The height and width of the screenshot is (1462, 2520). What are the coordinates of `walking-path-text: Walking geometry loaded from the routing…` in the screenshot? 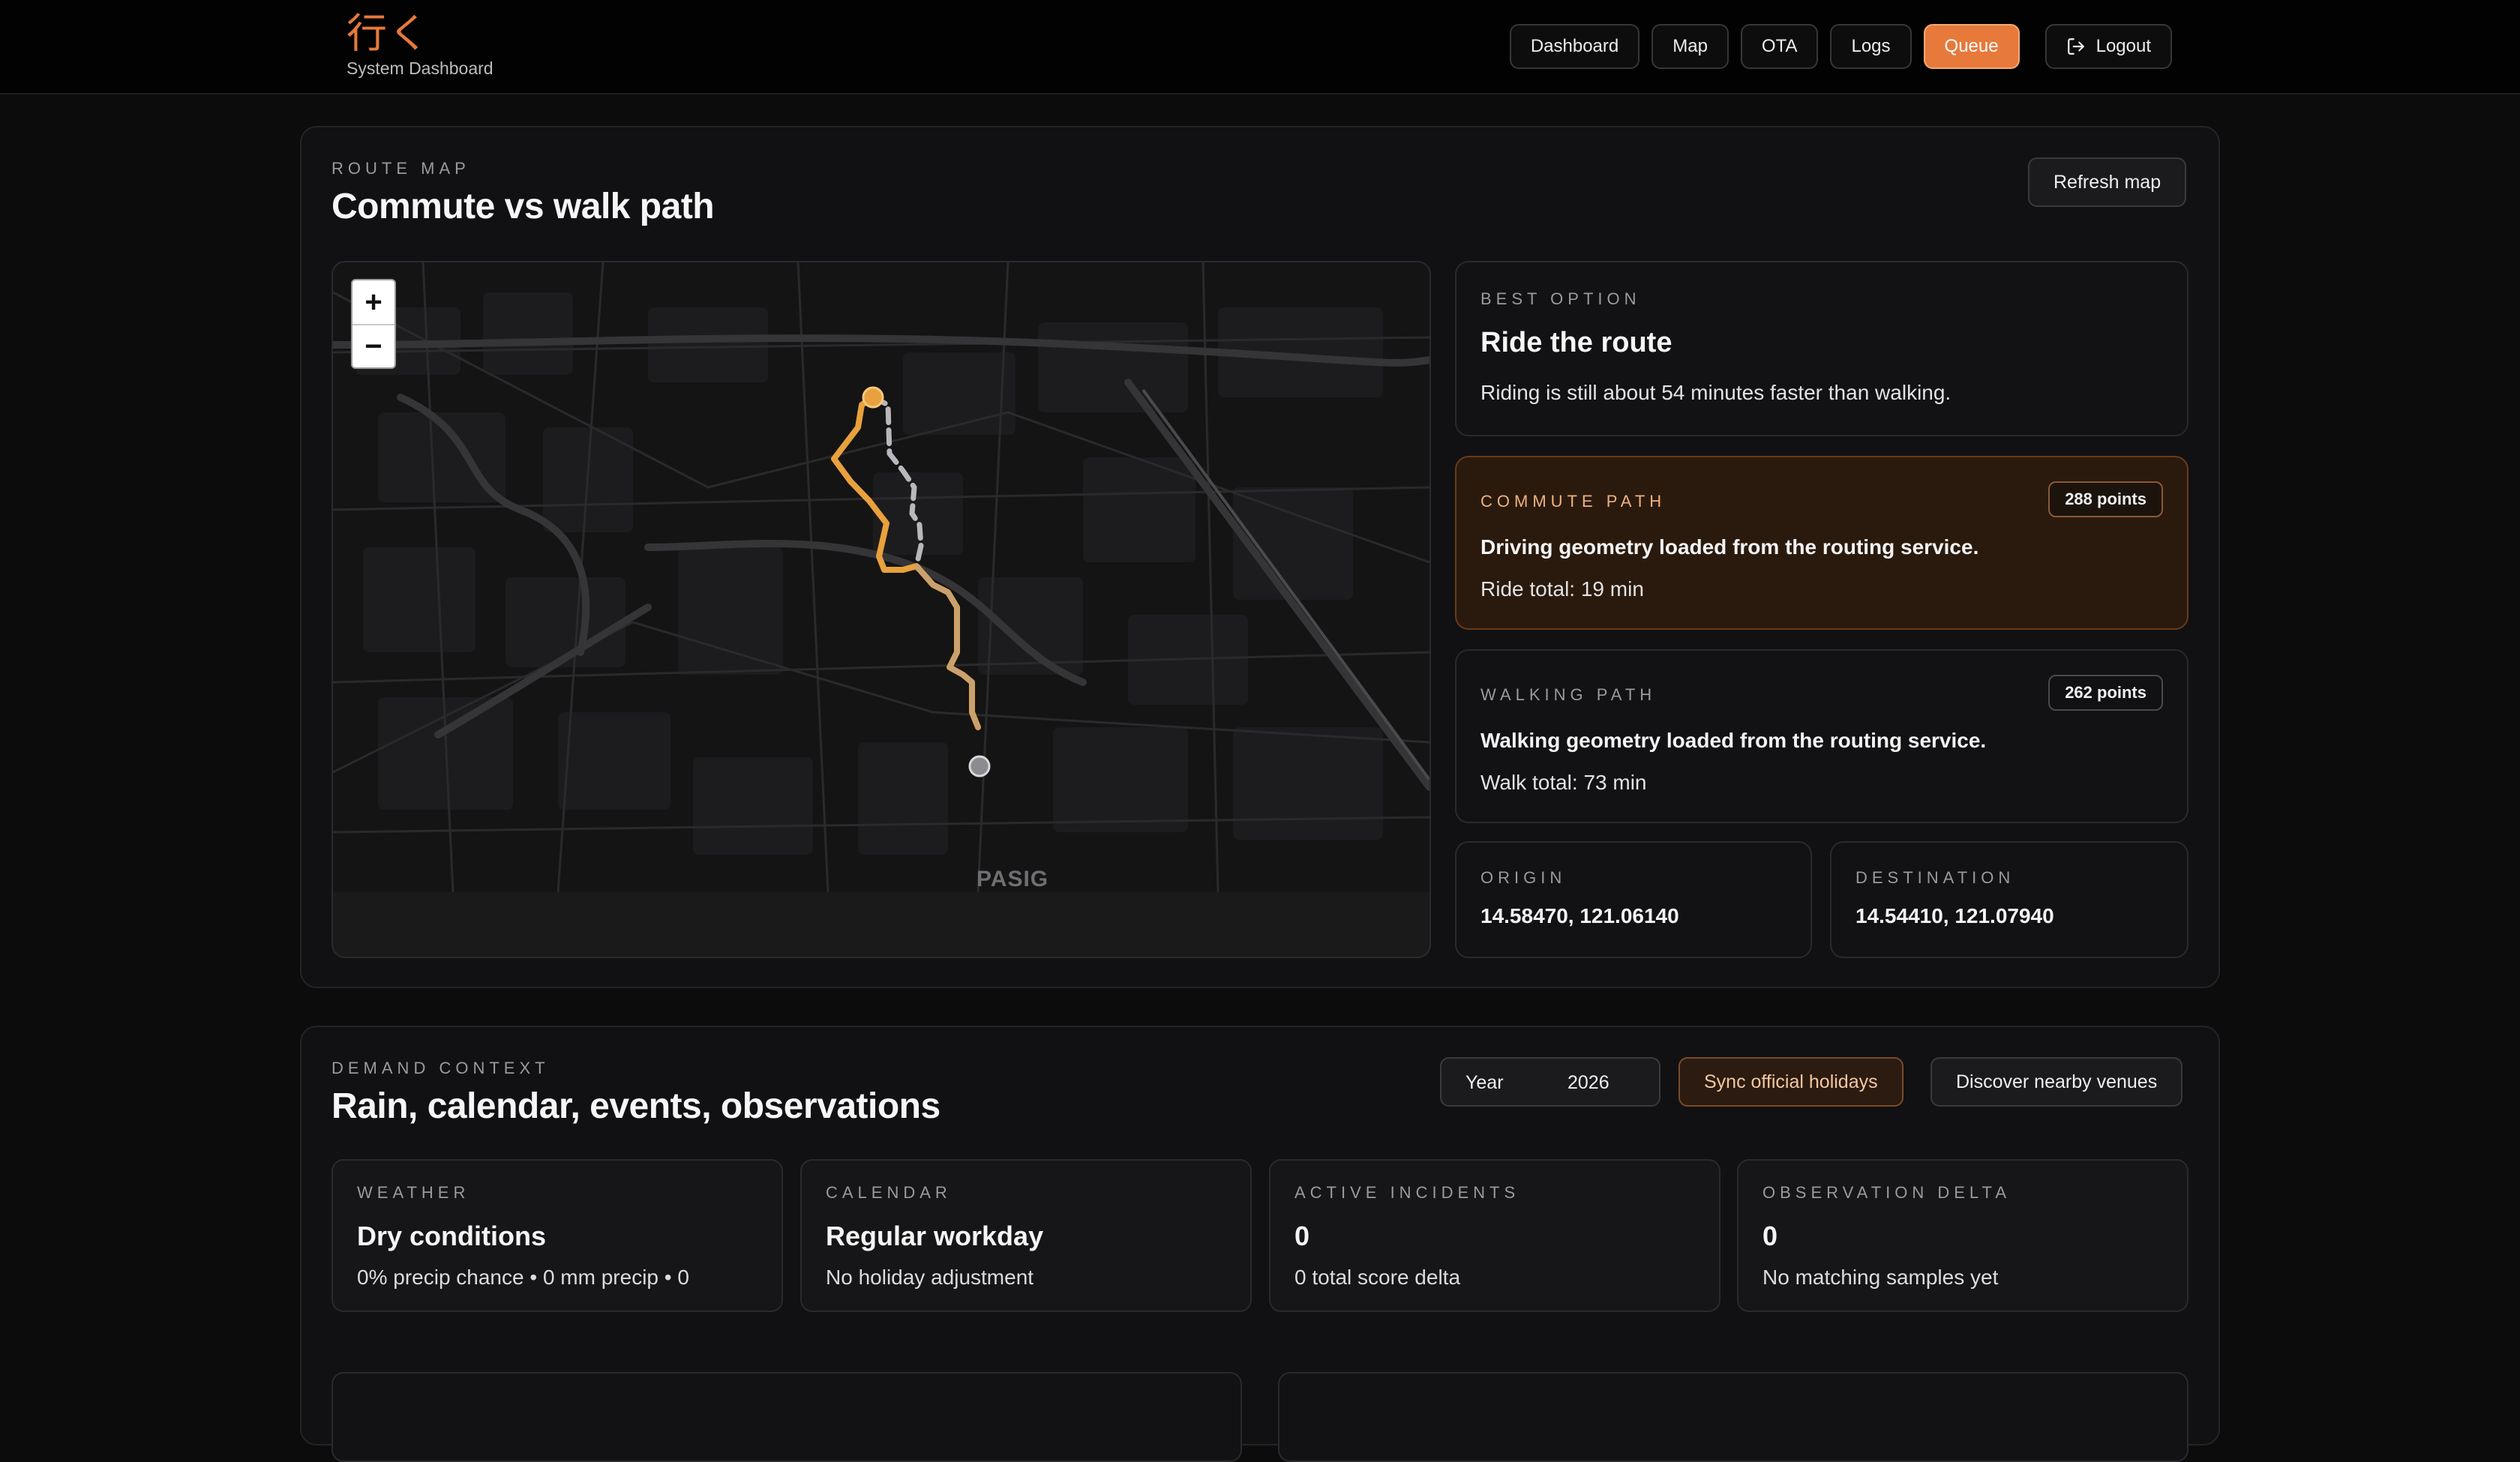 It's located at (1733, 740).